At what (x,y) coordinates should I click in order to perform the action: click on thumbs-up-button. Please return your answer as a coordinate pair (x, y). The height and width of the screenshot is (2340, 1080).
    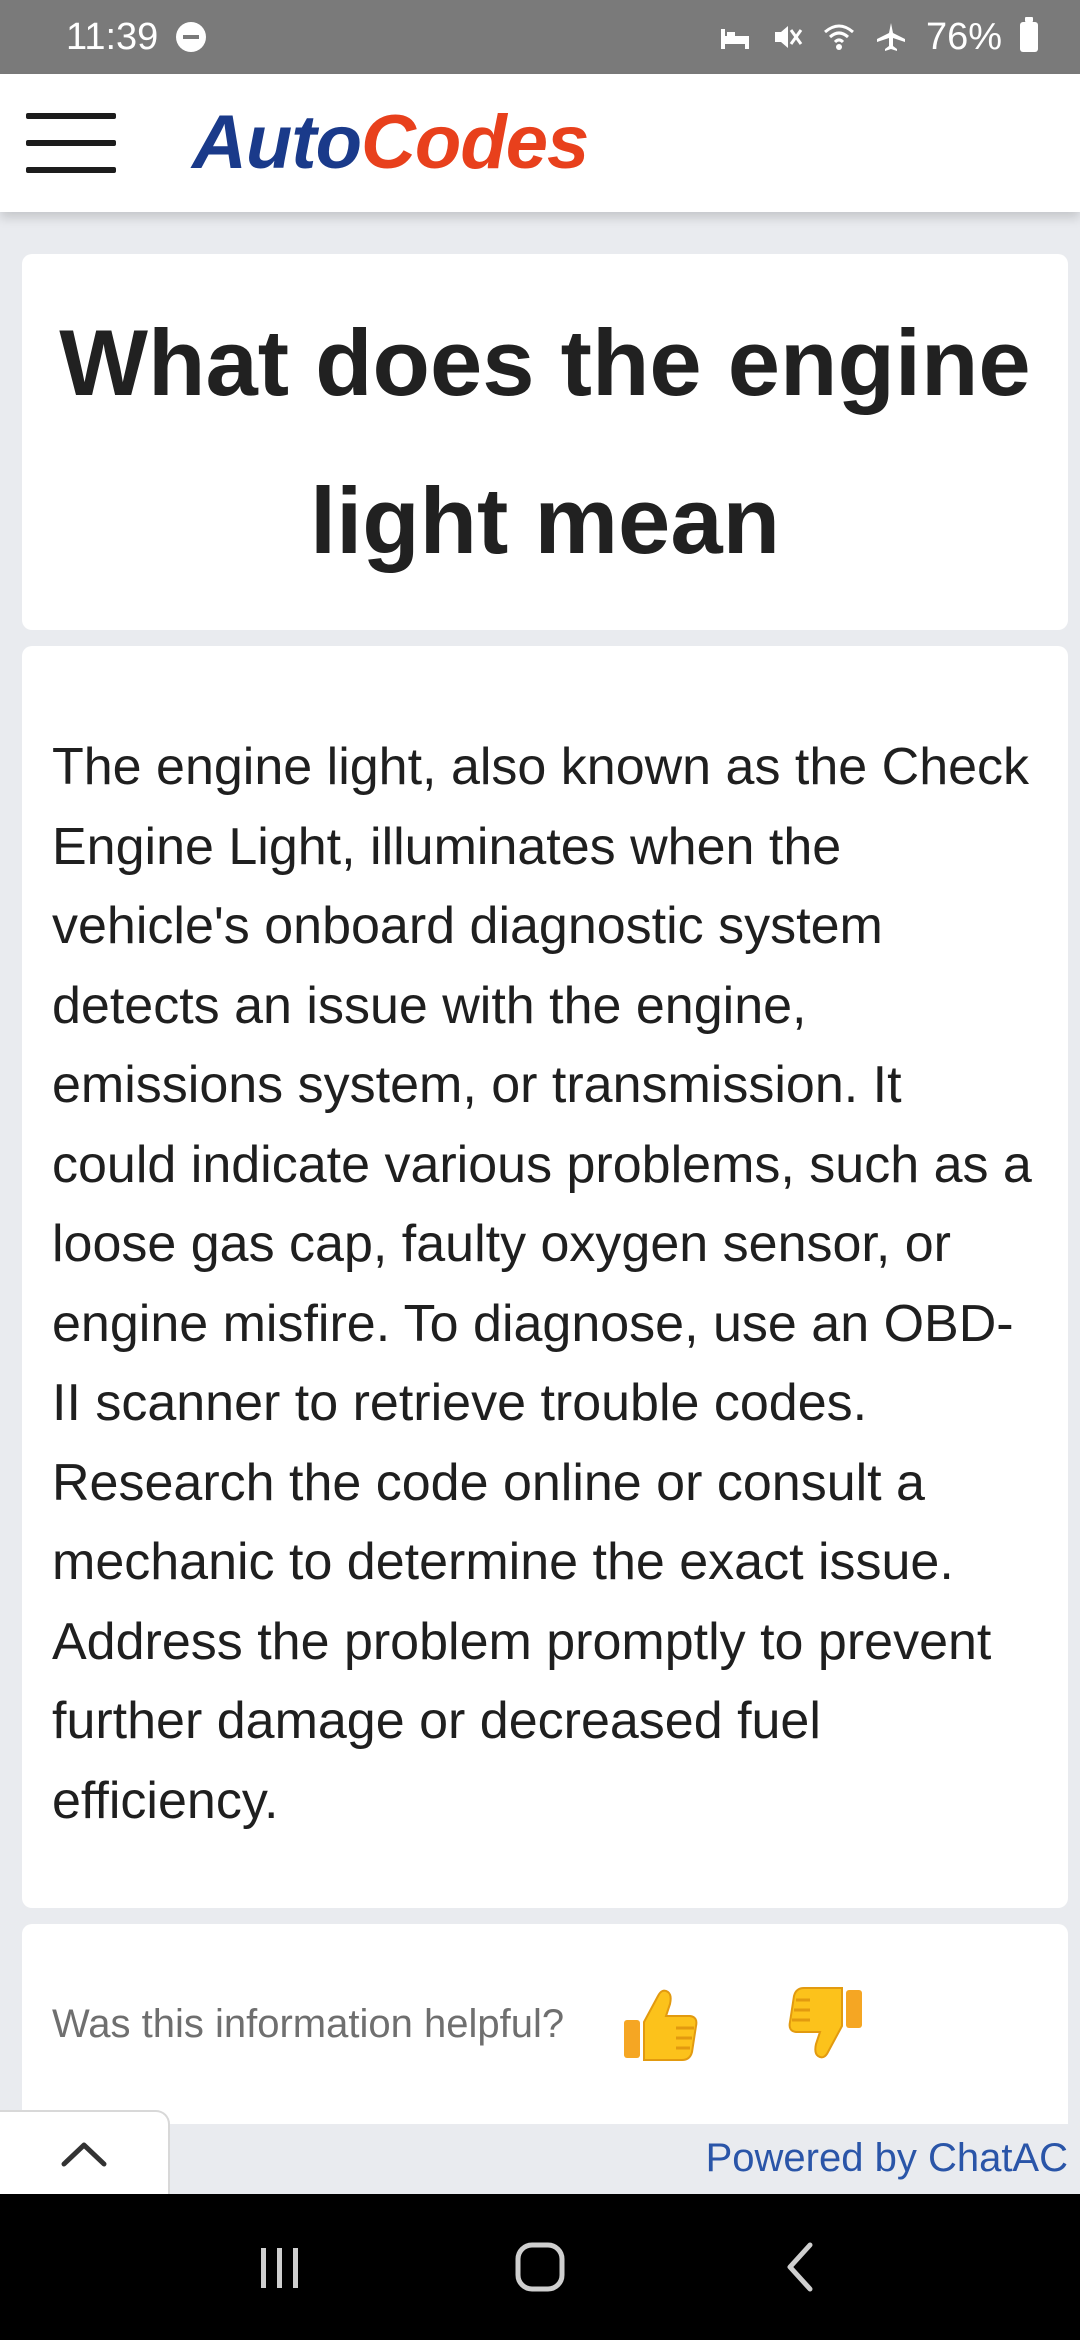
    Looking at the image, I should click on (660, 2024).